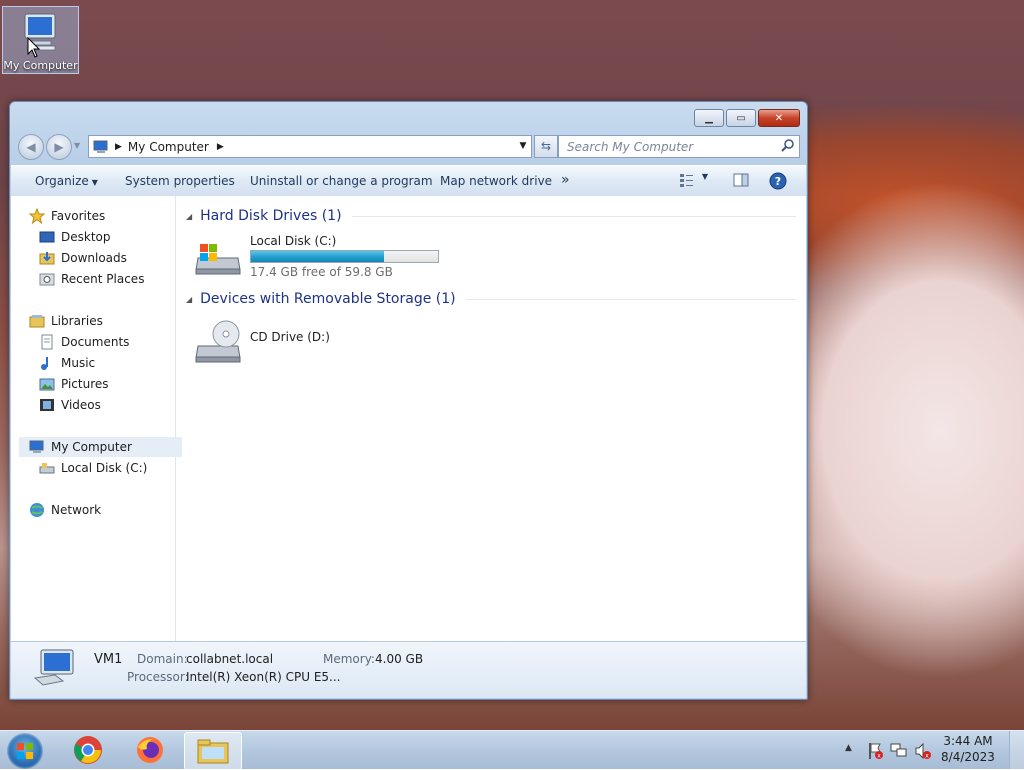 The image size is (1024, 770). I want to click on forward-button: ▶, so click(59, 147).